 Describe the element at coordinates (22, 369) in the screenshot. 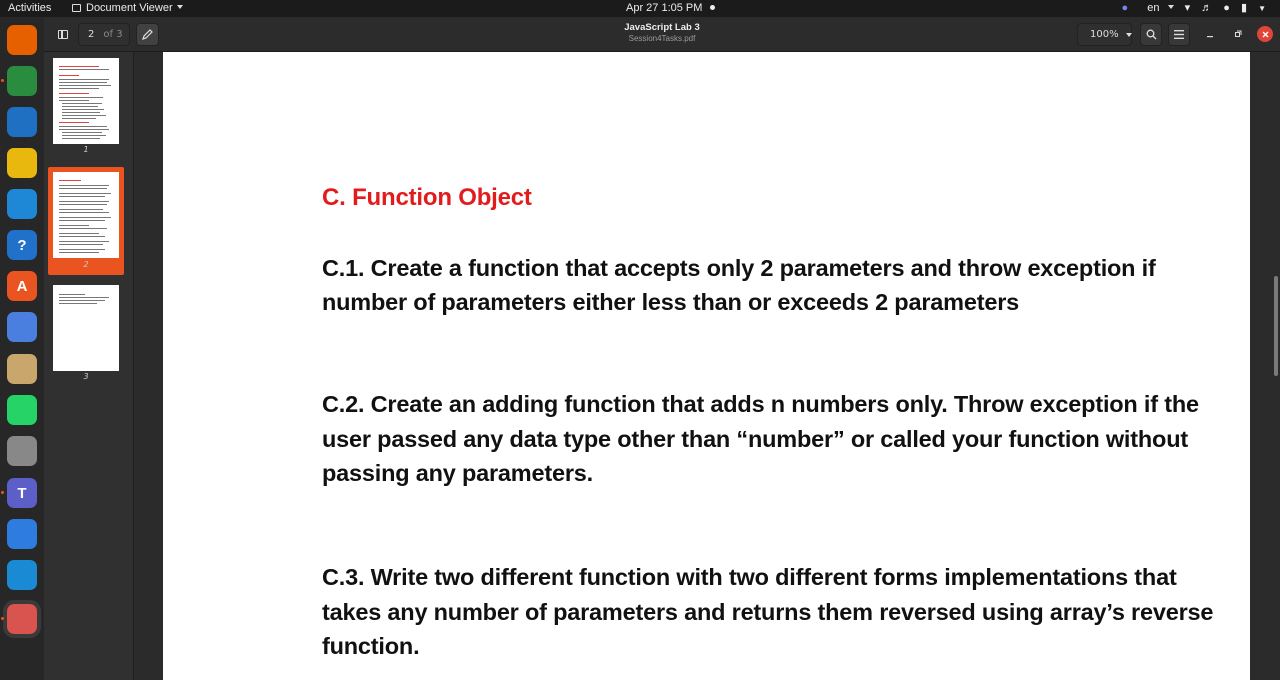

I see `files-icon` at that location.